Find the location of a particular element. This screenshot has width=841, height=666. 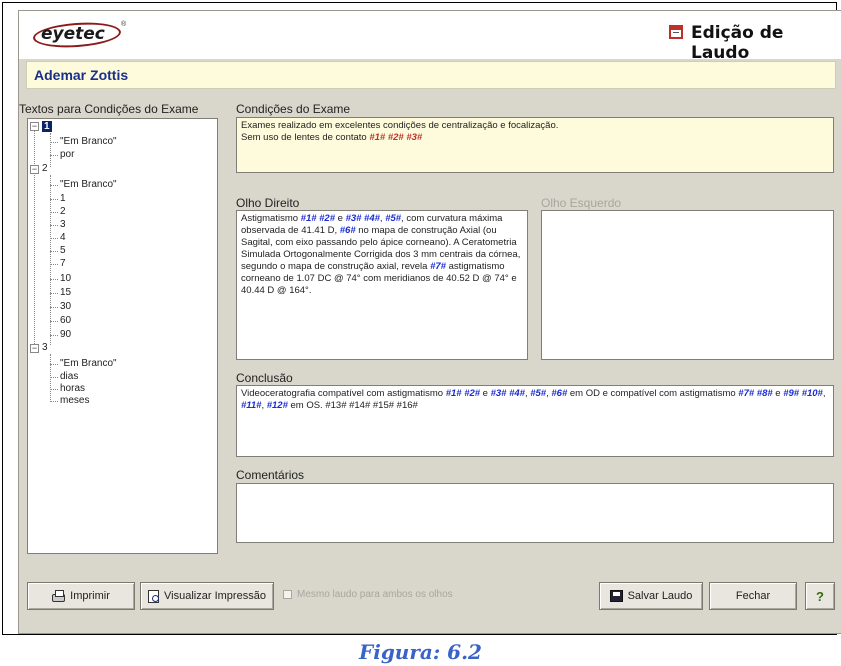

tree-leaf: 1 is located at coordinates (63, 198).